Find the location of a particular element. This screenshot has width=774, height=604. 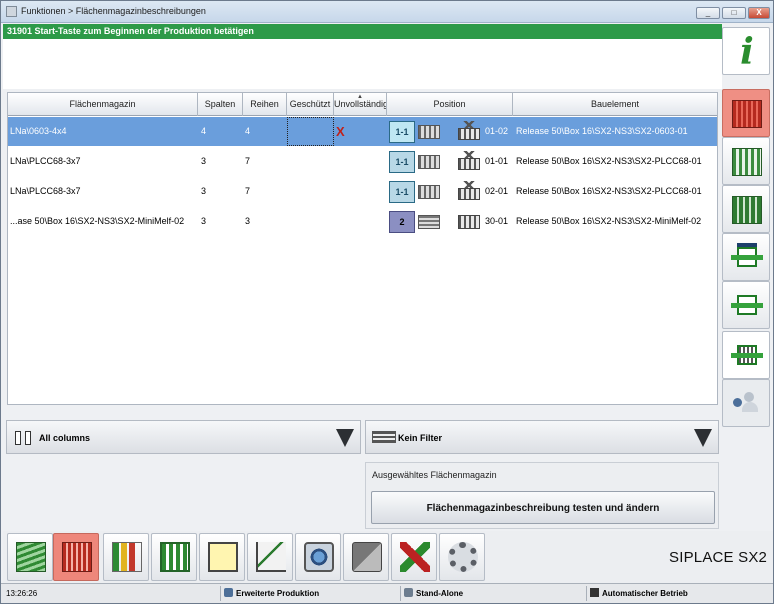

hand-gear-icon is located at coordinates (463, 557).